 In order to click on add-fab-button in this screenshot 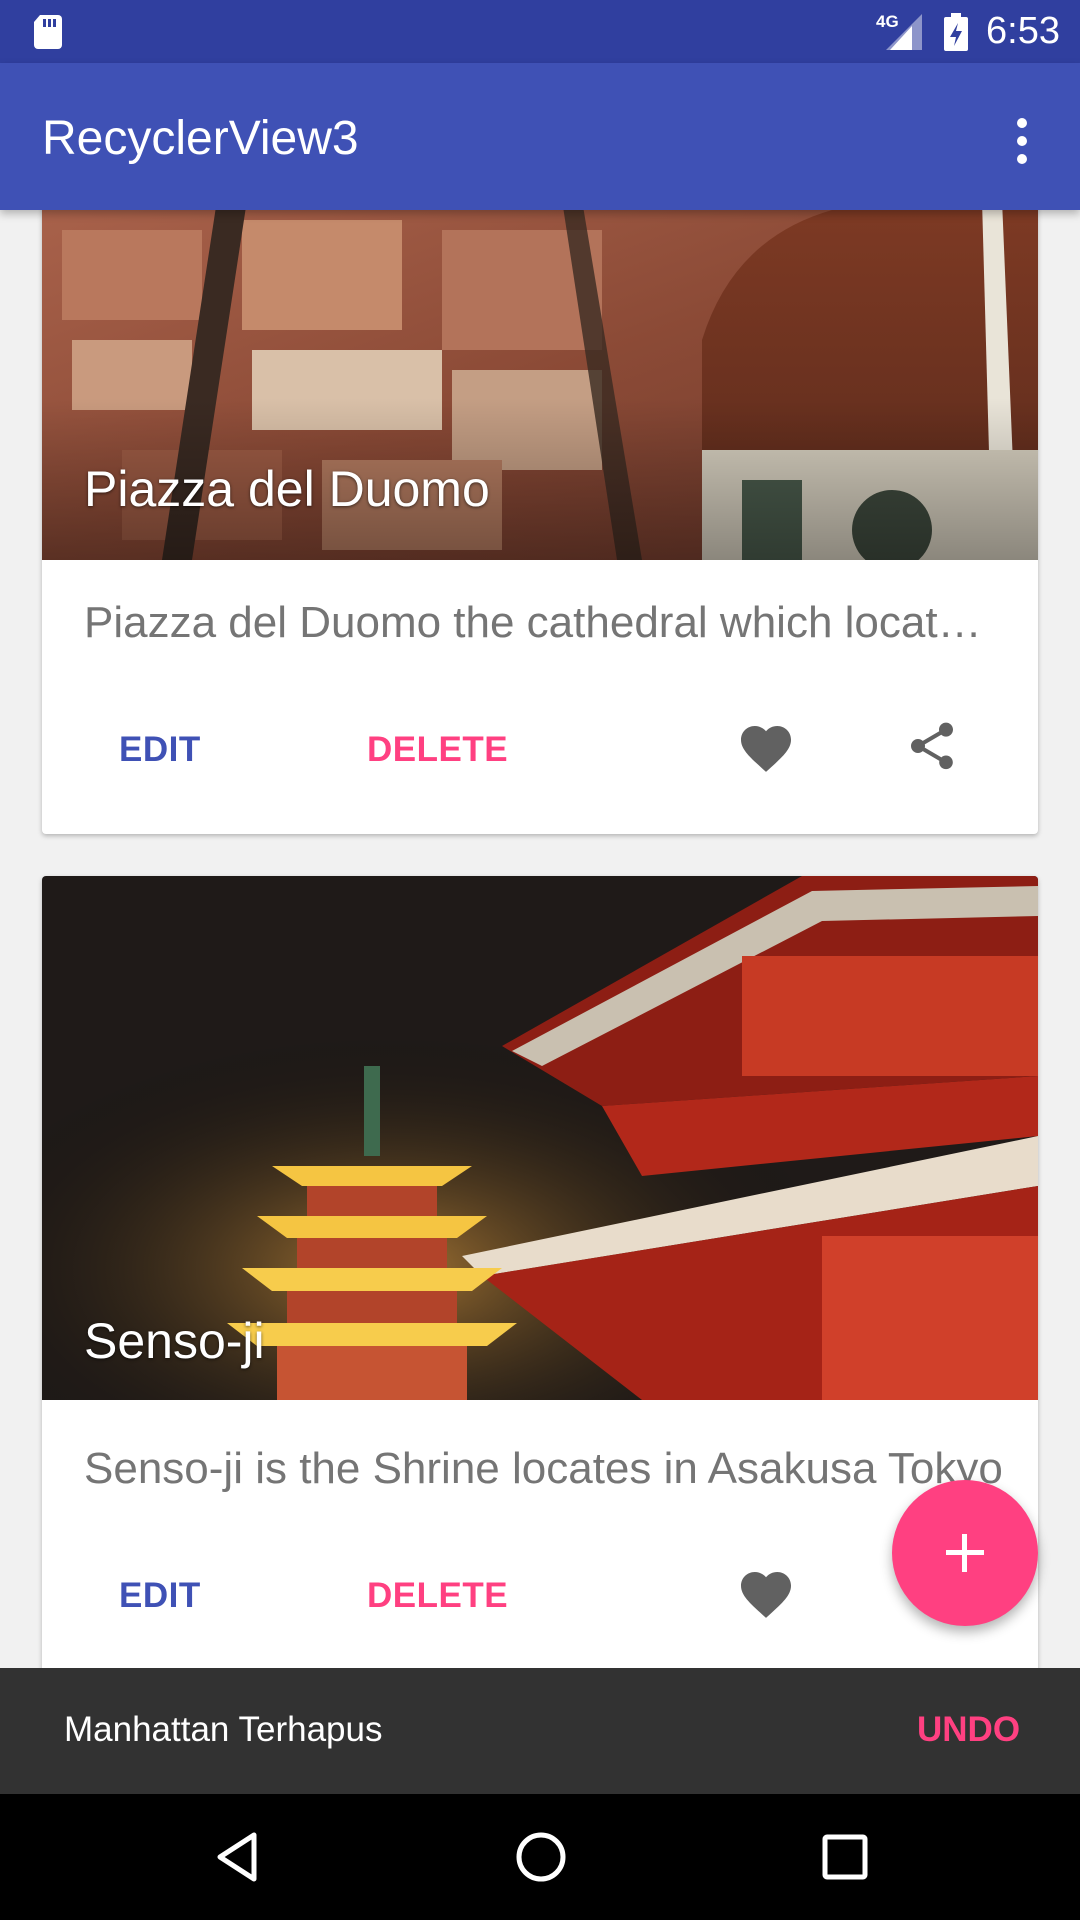, I will do `click(965, 1553)`.